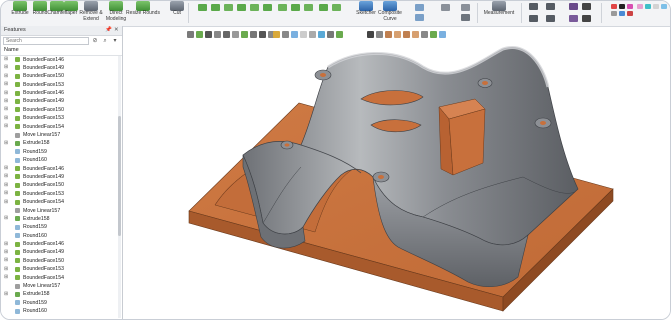 The height and width of the screenshot is (320, 671). What do you see at coordinates (95, 41) in the screenshot?
I see `filter-icon: ⊘` at bounding box center [95, 41].